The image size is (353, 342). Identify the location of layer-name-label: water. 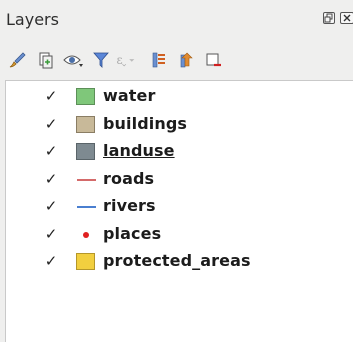
(129, 95).